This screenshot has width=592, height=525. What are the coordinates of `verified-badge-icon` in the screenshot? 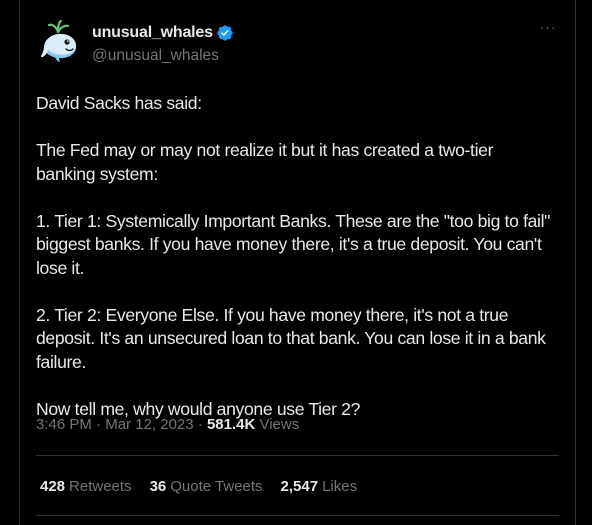 It's located at (225, 33).